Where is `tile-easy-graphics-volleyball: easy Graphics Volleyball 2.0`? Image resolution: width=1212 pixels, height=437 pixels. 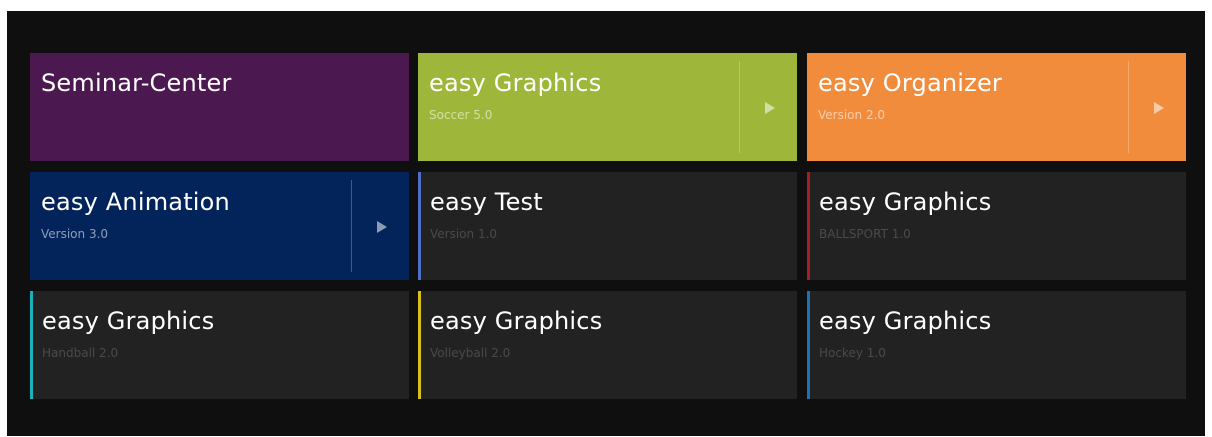 tile-easy-graphics-volleyball: easy Graphics Volleyball 2.0 is located at coordinates (607, 345).